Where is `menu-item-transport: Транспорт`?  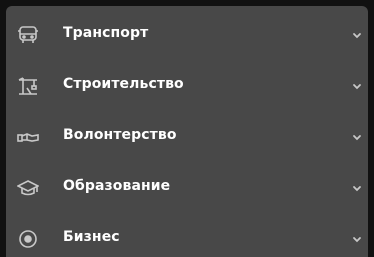
menu-item-transport: Транспорт is located at coordinates (187, 35).